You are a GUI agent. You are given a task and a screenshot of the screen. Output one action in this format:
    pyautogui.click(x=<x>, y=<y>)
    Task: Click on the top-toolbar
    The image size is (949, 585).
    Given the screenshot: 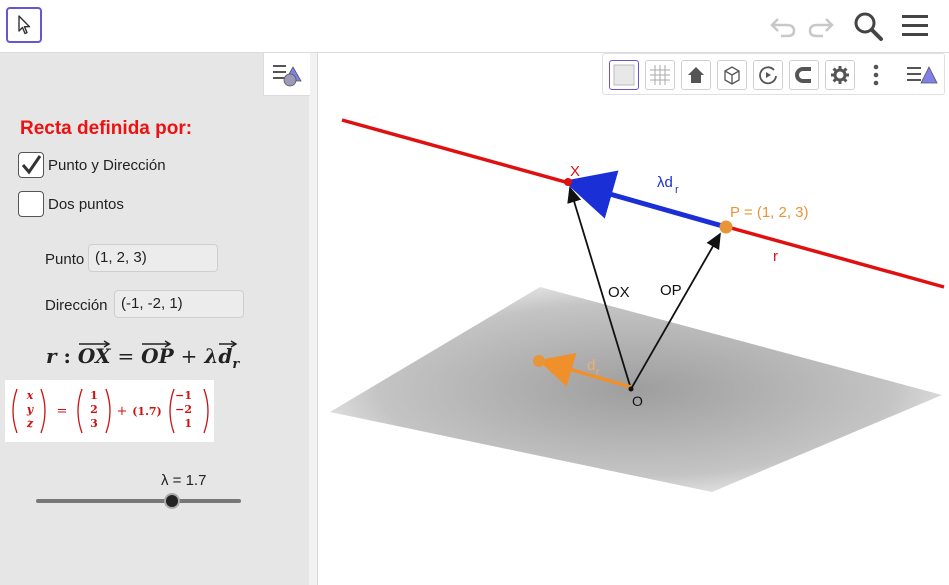 What is the action you would take?
    pyautogui.click(x=474, y=26)
    